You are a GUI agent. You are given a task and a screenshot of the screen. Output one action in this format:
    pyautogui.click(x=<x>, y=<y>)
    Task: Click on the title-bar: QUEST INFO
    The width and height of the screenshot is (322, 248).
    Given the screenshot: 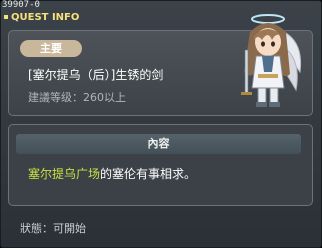 What is the action you would take?
    pyautogui.click(x=40, y=17)
    